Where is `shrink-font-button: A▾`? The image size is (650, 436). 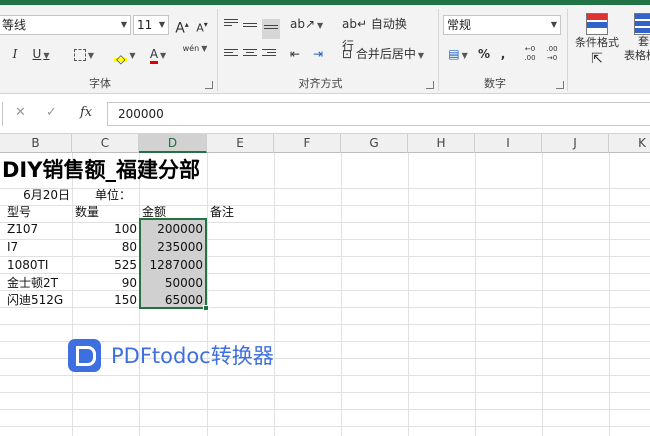
shrink-font-button: A▾ is located at coordinates (202, 25).